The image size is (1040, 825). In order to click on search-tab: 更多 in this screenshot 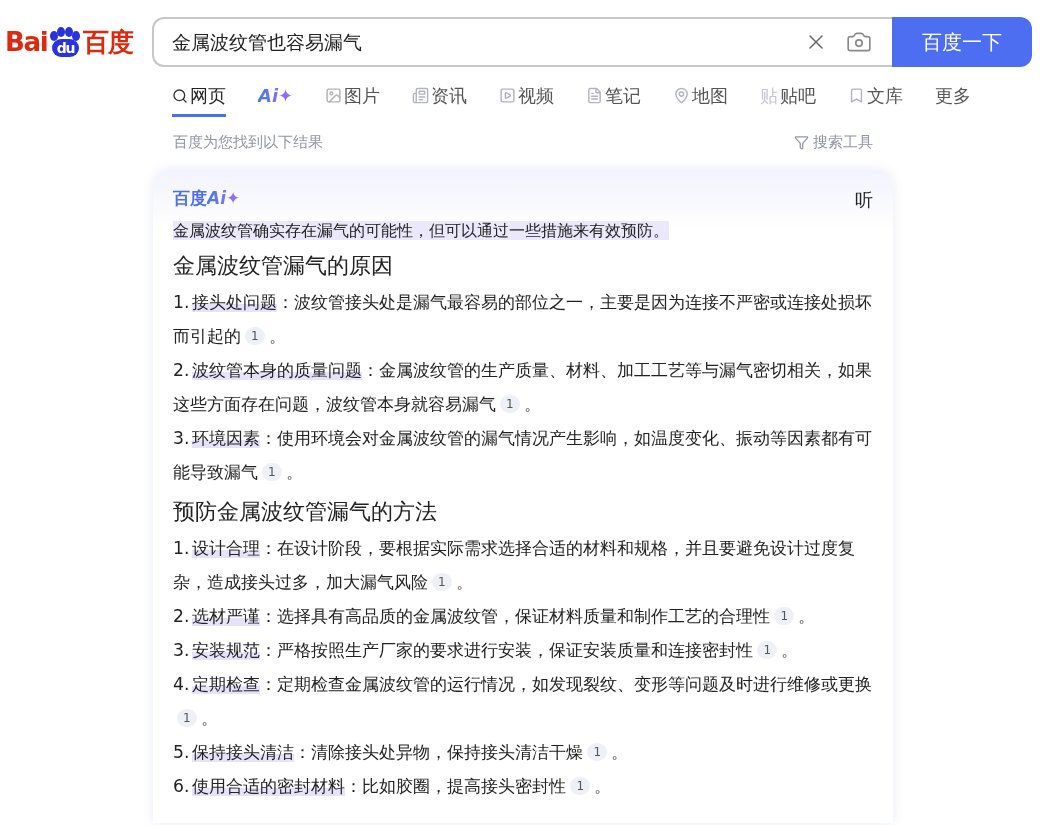, I will do `click(953, 97)`.